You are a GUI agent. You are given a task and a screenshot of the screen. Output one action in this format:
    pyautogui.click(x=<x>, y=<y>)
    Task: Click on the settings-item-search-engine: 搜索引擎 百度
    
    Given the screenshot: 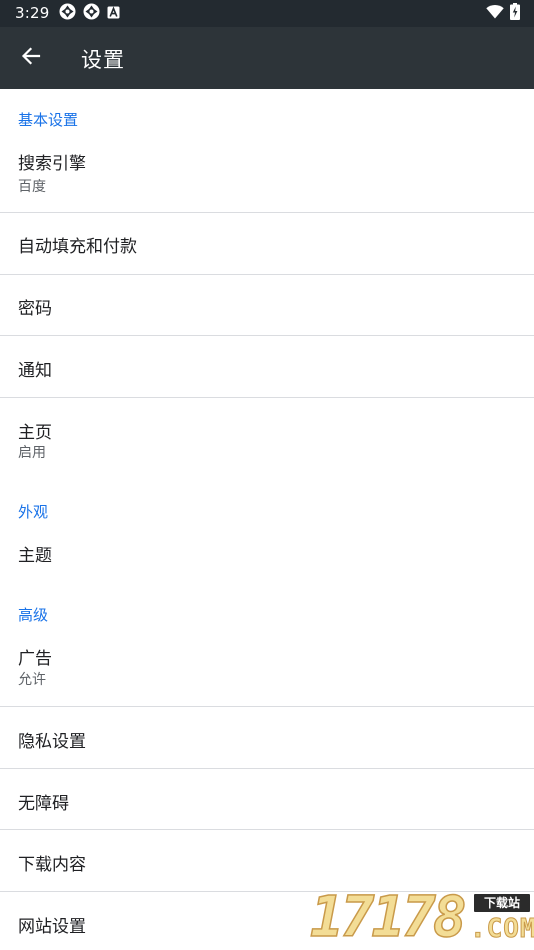 What is the action you would take?
    pyautogui.click(x=267, y=175)
    